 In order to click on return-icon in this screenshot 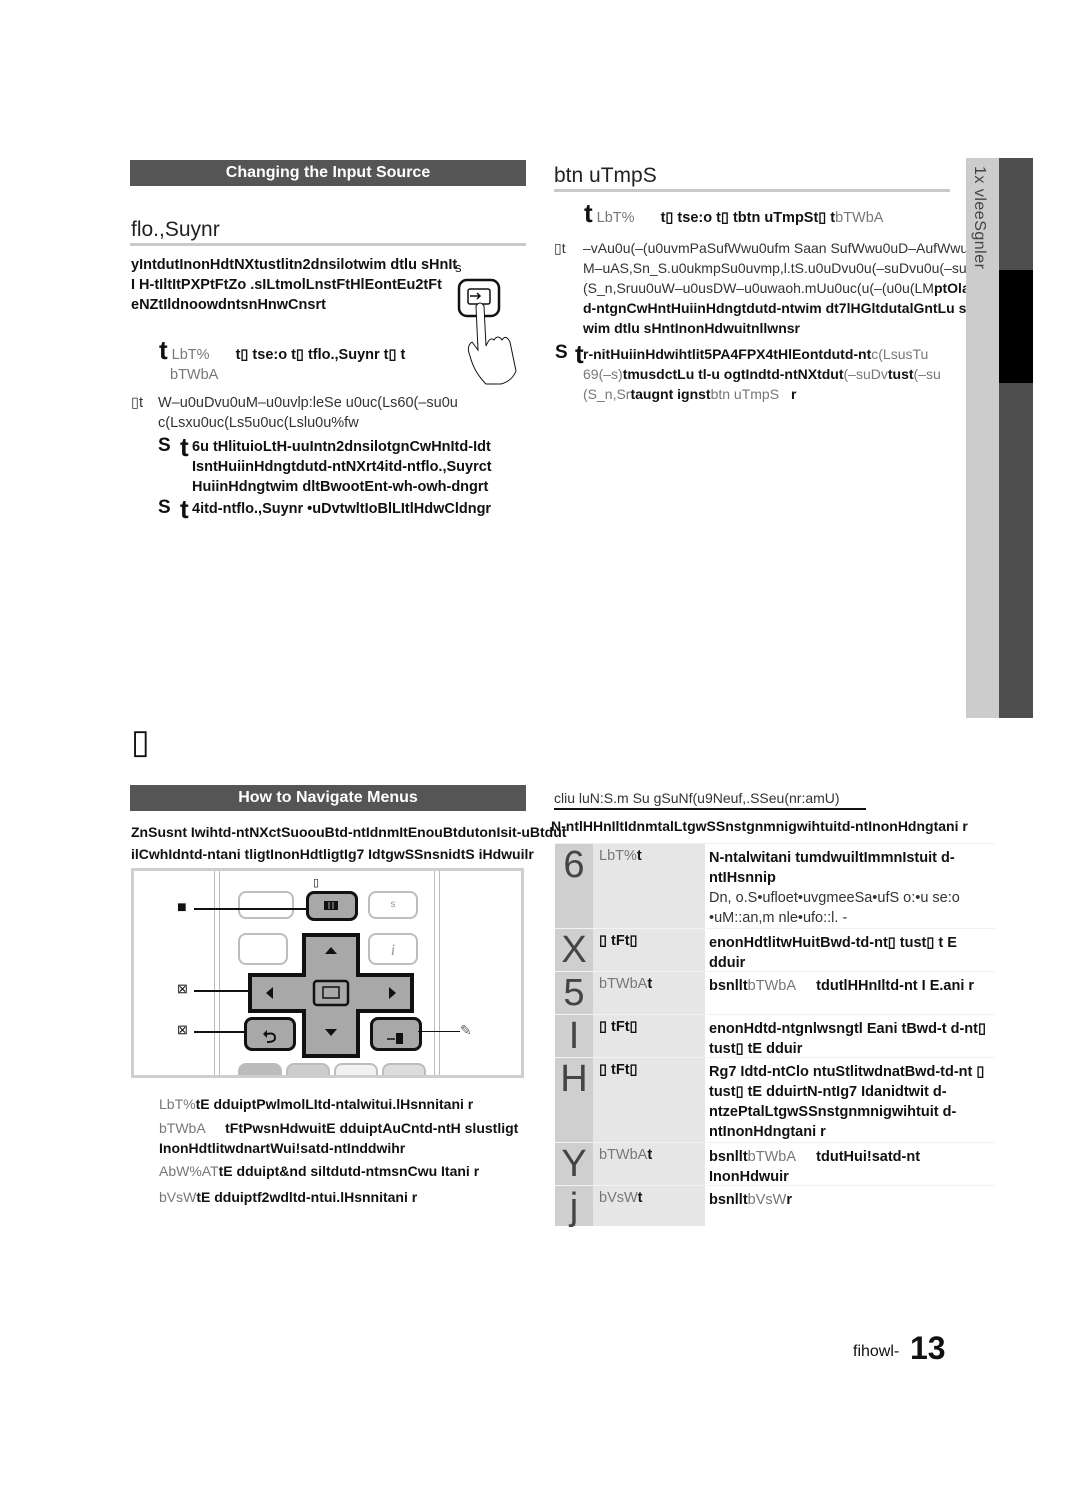, I will do `click(270, 1036)`.